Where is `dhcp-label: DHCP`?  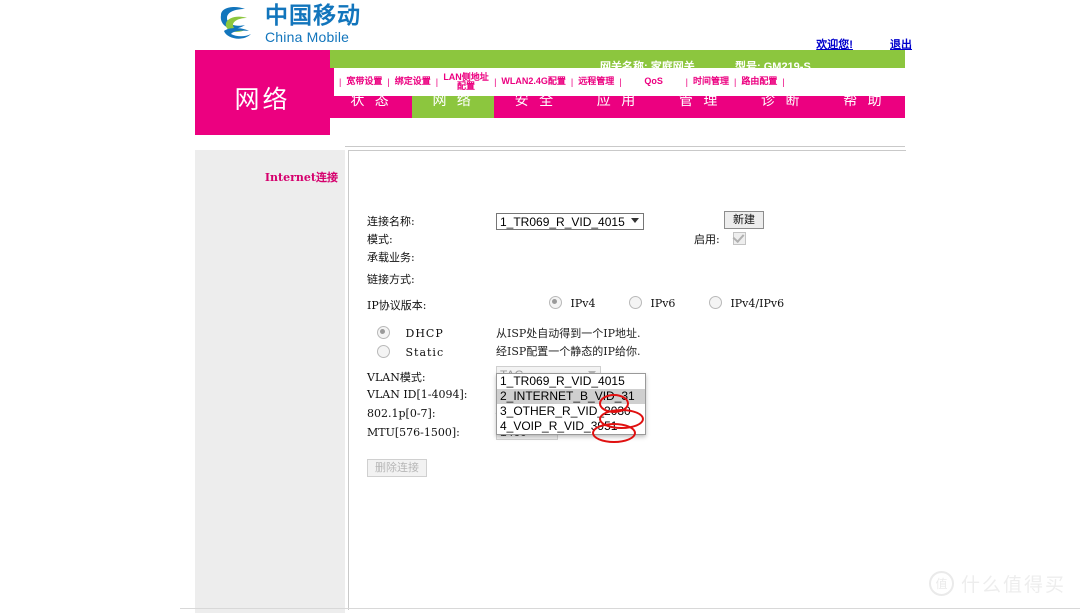 dhcp-label: DHCP is located at coordinates (424, 333).